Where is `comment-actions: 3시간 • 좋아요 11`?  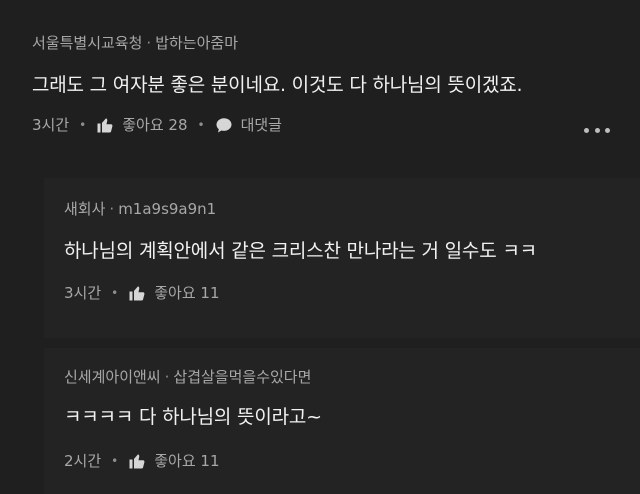 comment-actions: 3시간 • 좋아요 11 is located at coordinates (142, 292).